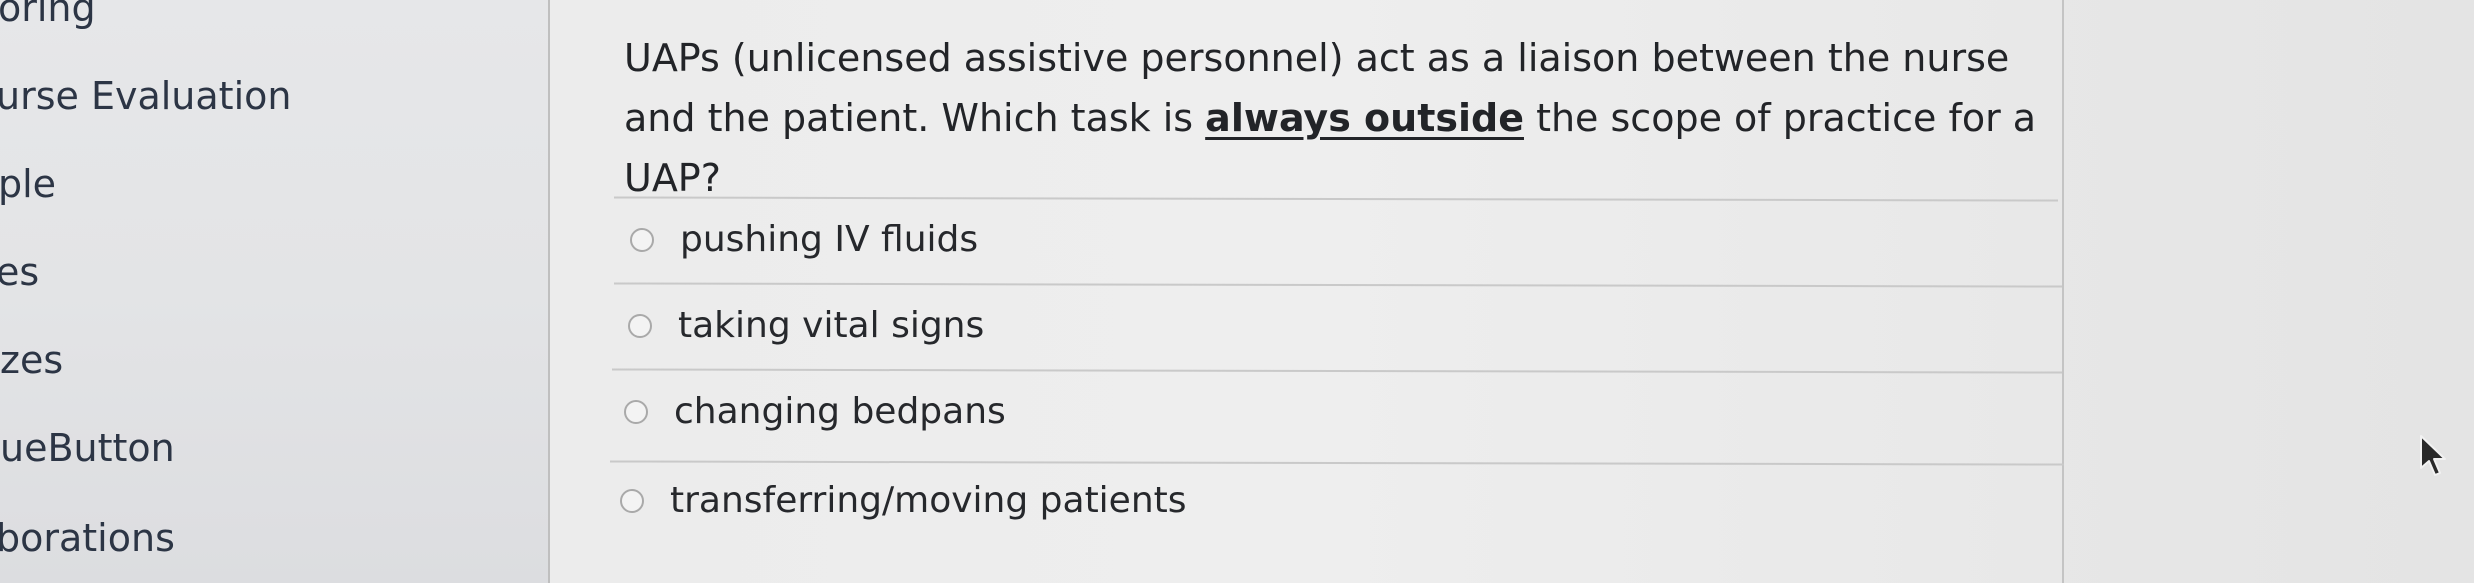 Image resolution: width=2474 pixels, height=583 pixels. I want to click on answer-option-label: taking vital signs, so click(831, 325).